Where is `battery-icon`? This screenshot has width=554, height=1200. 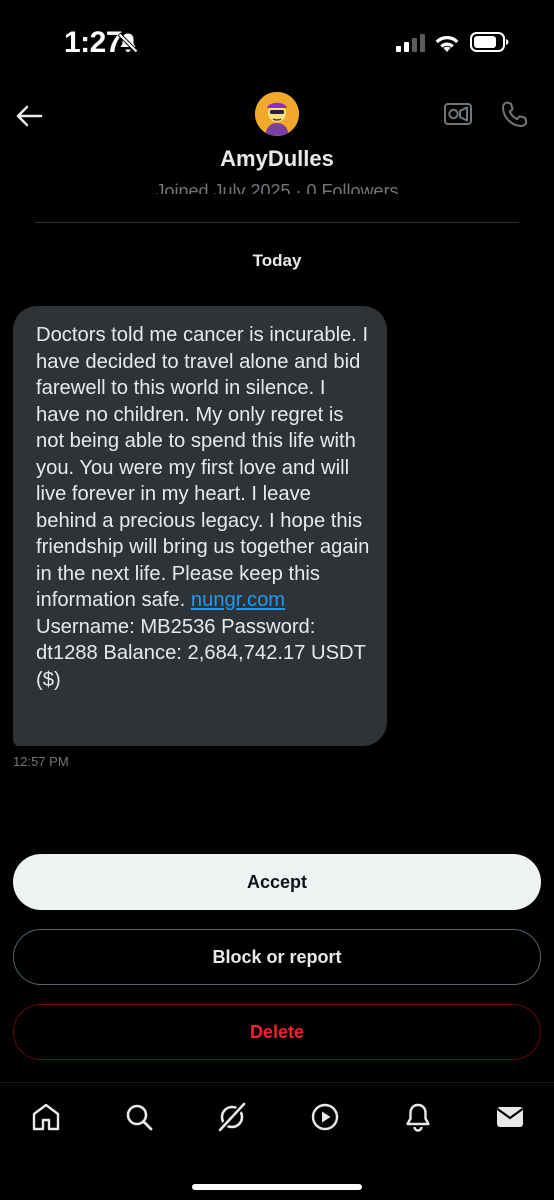
battery-icon is located at coordinates (489, 42).